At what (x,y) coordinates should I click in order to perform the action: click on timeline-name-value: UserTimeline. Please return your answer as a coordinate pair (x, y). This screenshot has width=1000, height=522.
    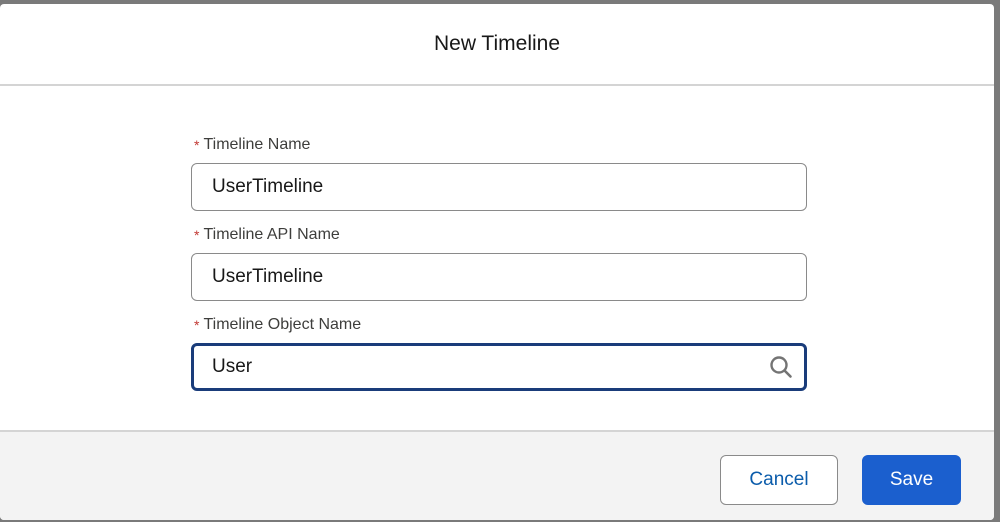
    Looking at the image, I should click on (268, 186).